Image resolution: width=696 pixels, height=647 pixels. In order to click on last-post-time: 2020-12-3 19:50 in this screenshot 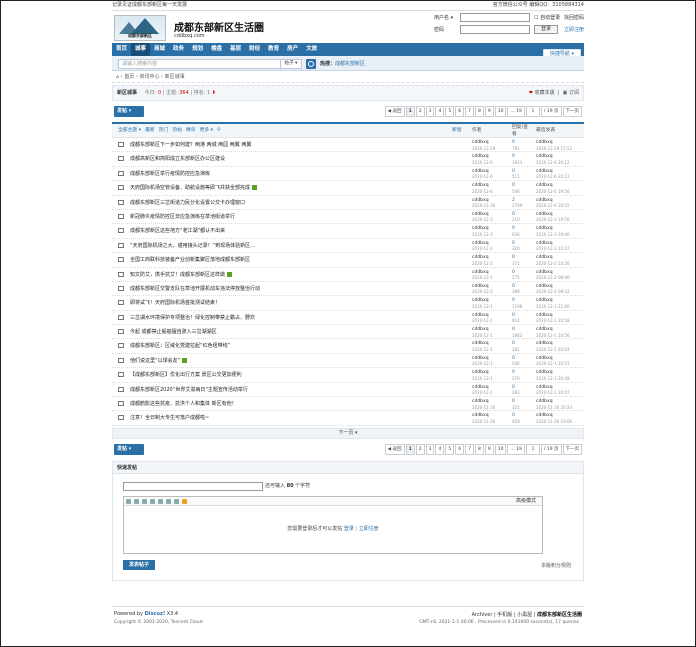, I will do `click(553, 220)`.